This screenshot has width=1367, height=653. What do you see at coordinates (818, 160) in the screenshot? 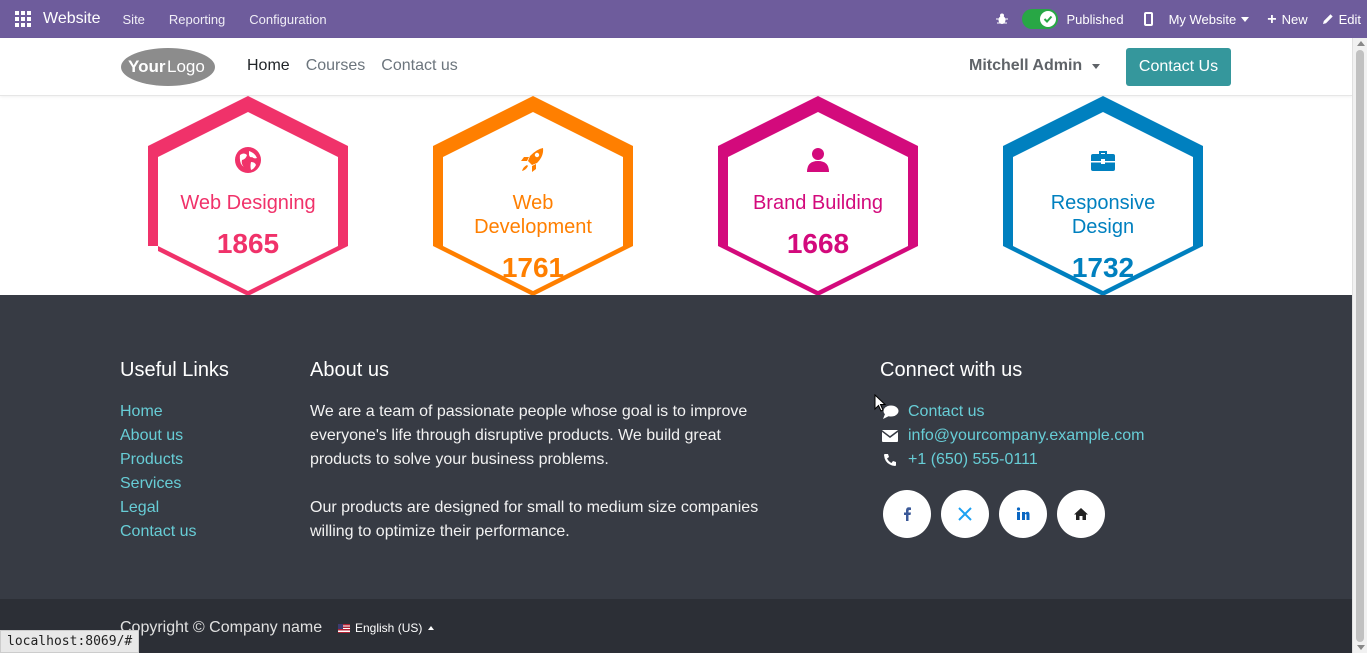
I see `user-icon` at bounding box center [818, 160].